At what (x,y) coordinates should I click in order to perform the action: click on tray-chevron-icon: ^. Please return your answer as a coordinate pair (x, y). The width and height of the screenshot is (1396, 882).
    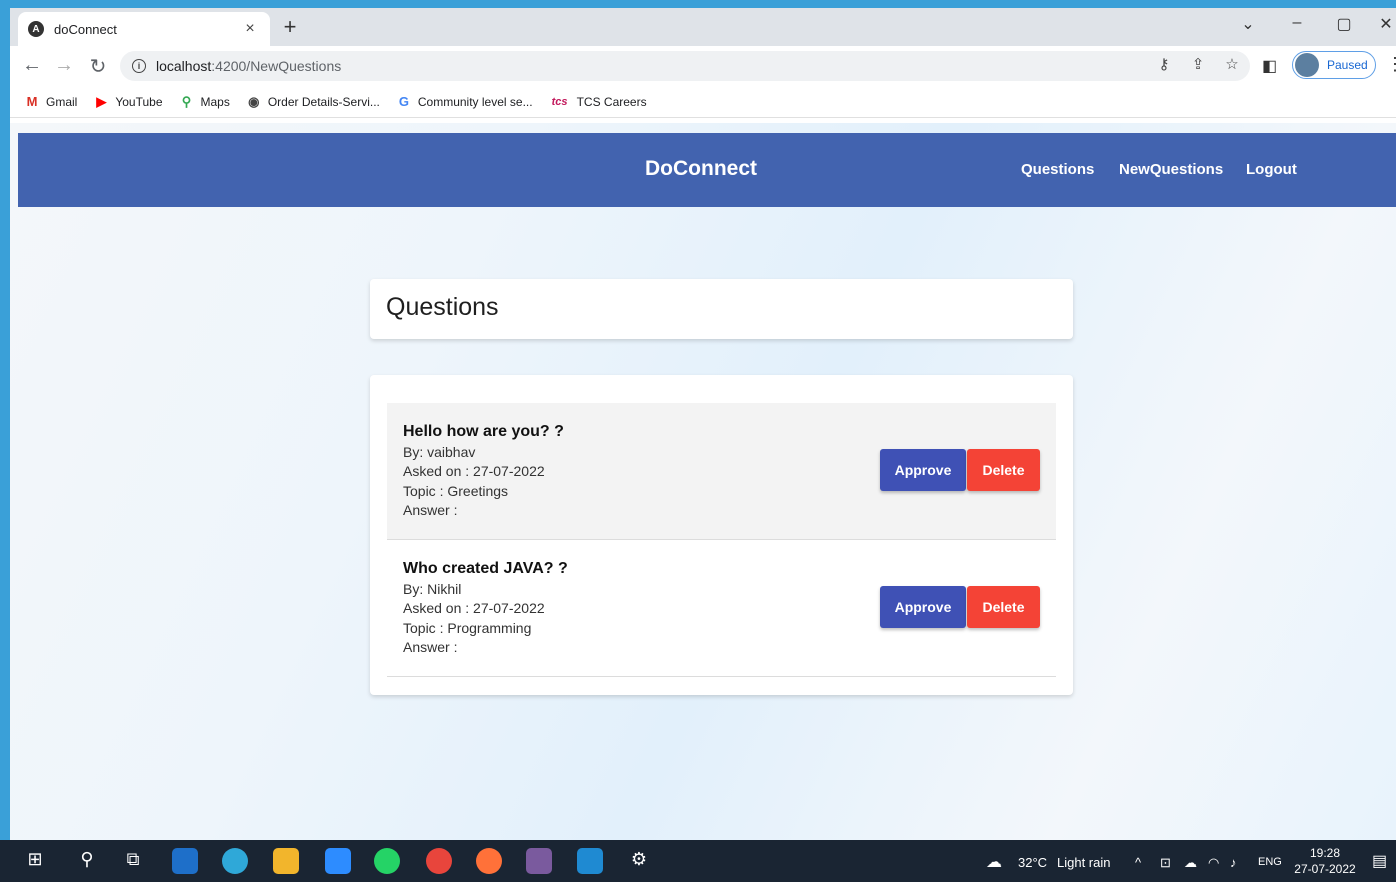
    Looking at the image, I should click on (1138, 862).